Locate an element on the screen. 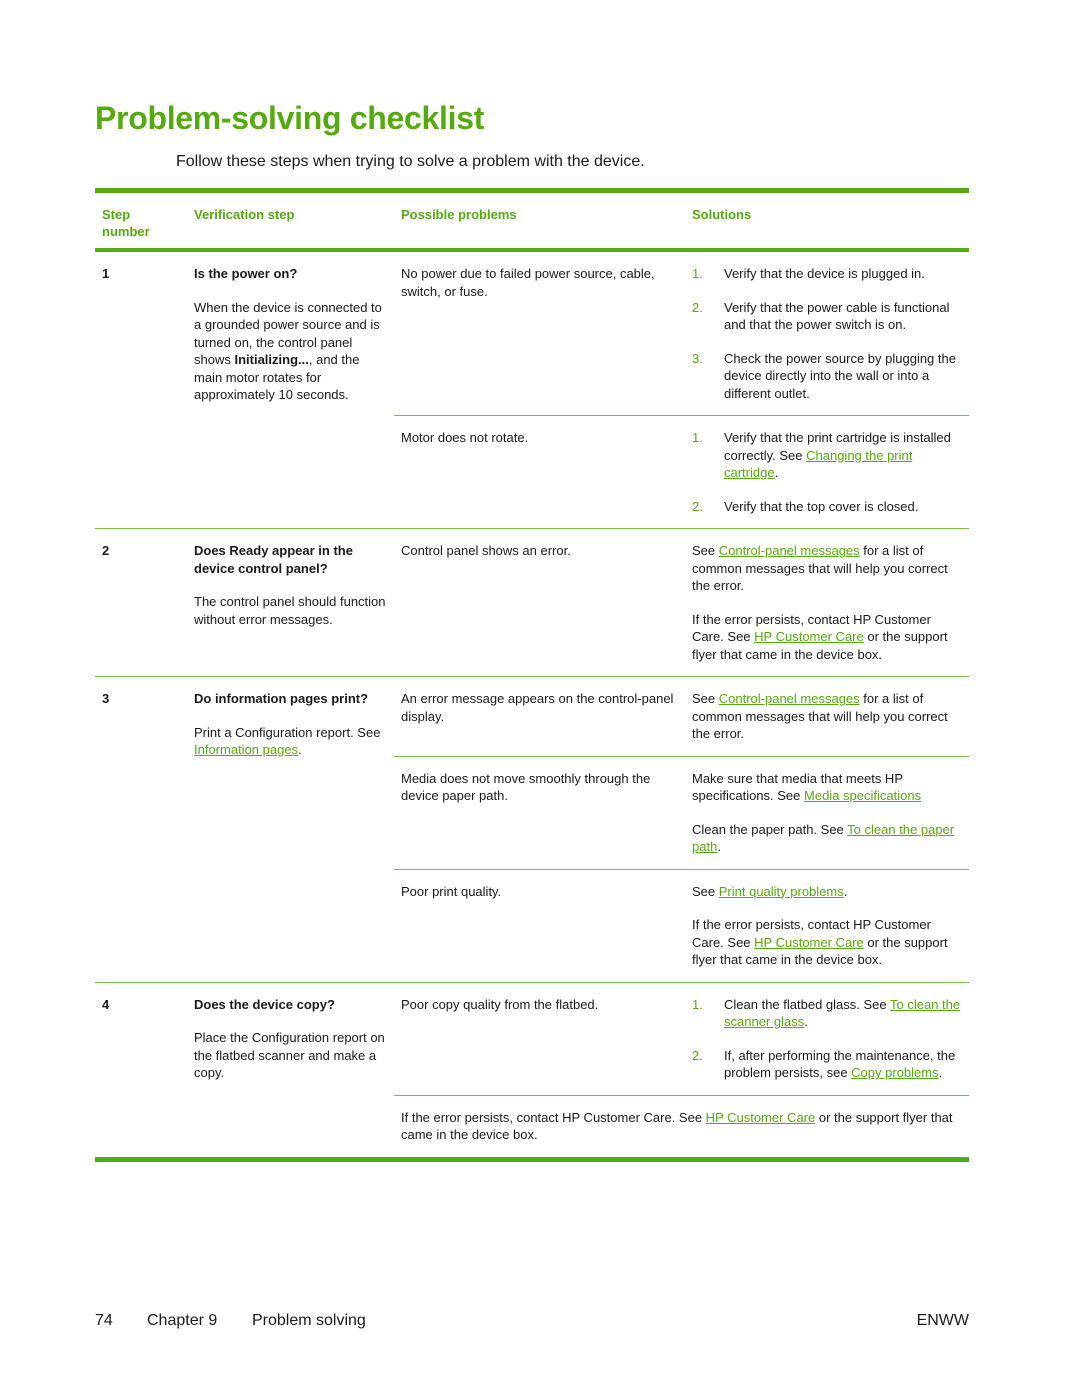 This screenshot has height=1397, width=1080. link-information-pages: Information pages is located at coordinates (246, 749).